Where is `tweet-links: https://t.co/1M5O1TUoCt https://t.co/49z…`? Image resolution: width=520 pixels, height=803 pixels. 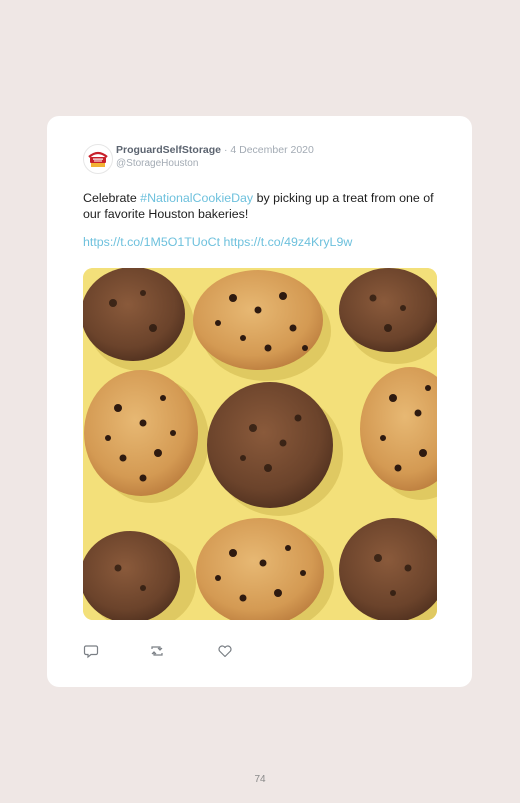 tweet-links: https://t.co/1M5O1TUoCt https://t.co/49z… is located at coordinates (217, 242).